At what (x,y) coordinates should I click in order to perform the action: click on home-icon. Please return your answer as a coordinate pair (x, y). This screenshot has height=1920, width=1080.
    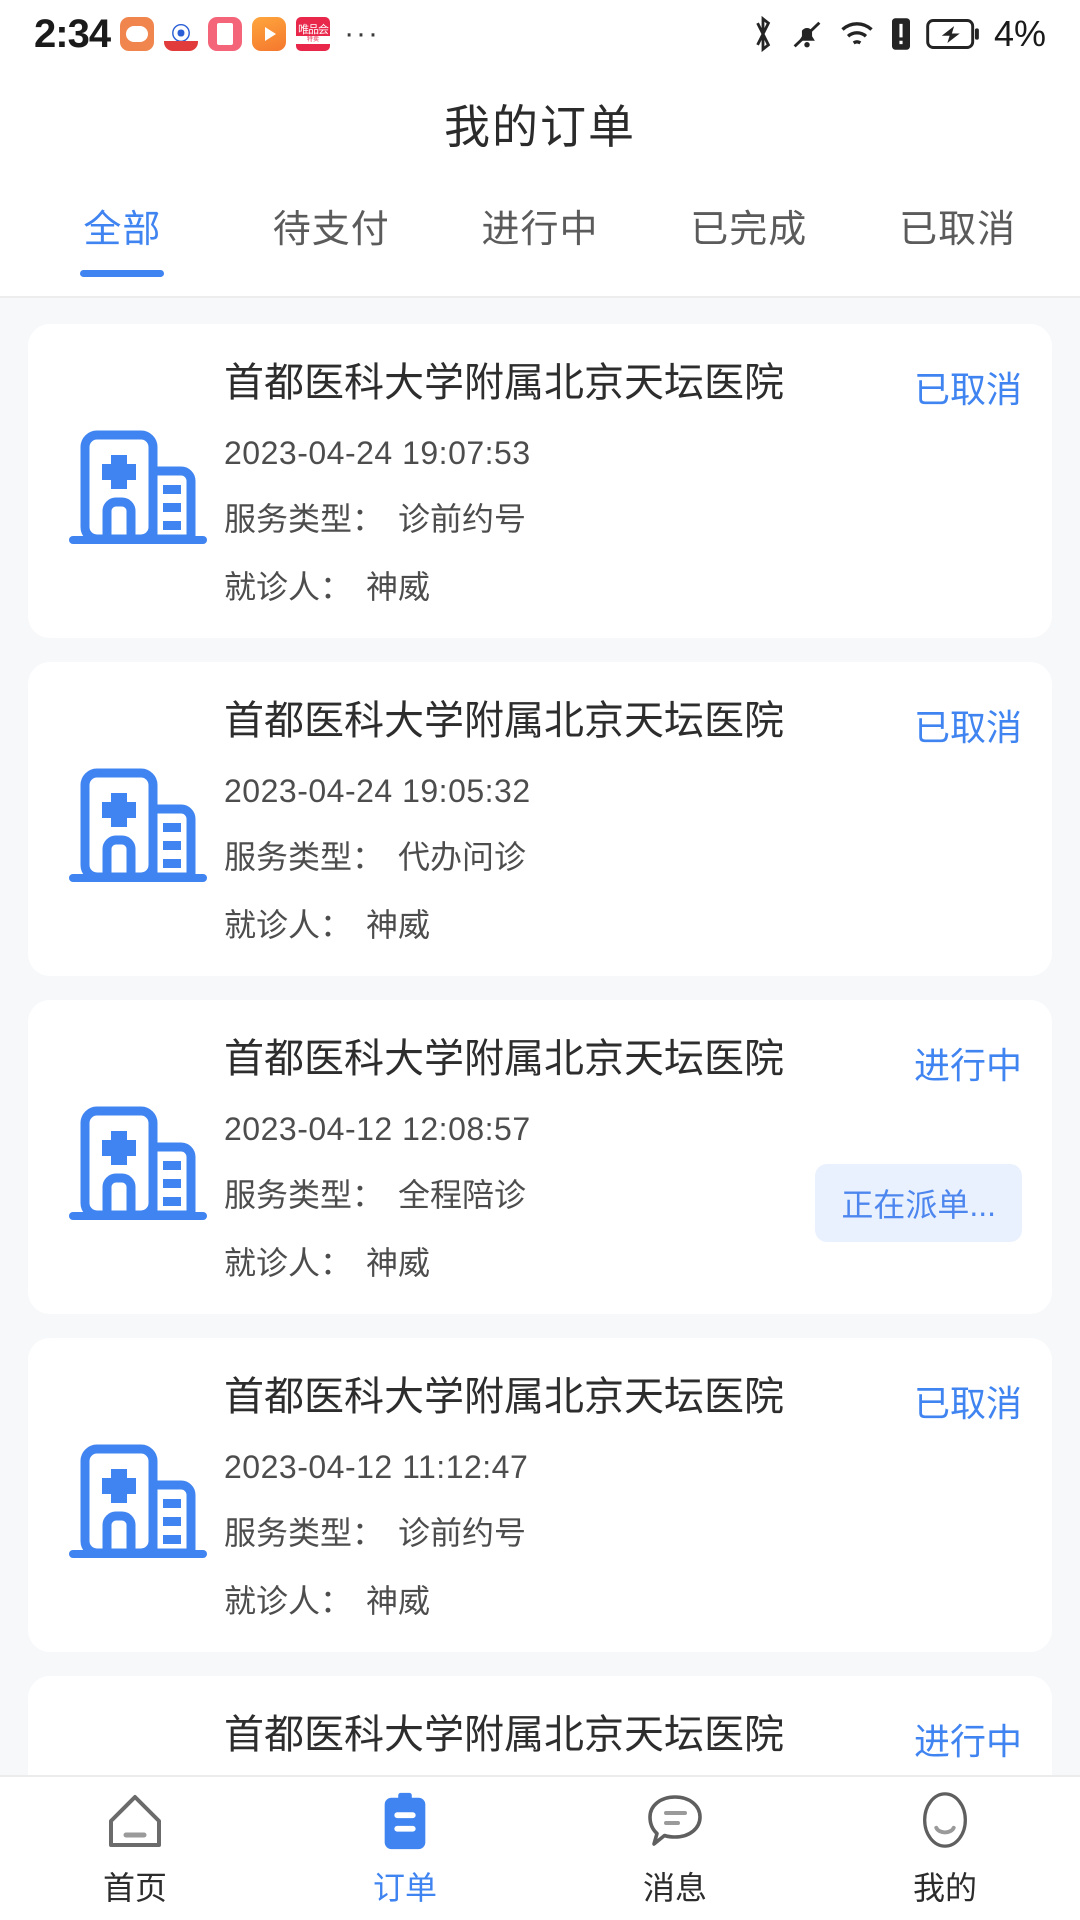
    Looking at the image, I should click on (135, 1820).